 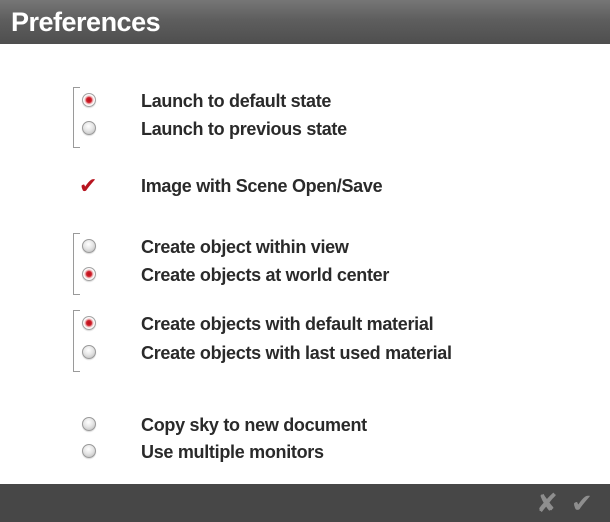 I want to click on option-last-used-material: Create objects with last used material, so click(x=280, y=353).